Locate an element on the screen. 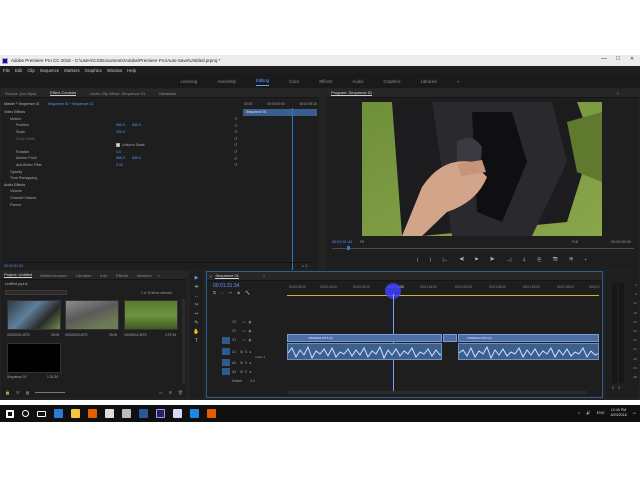 The width and height of the screenshot is (640, 480). lift-button: ⎀ is located at coordinates (525, 259).